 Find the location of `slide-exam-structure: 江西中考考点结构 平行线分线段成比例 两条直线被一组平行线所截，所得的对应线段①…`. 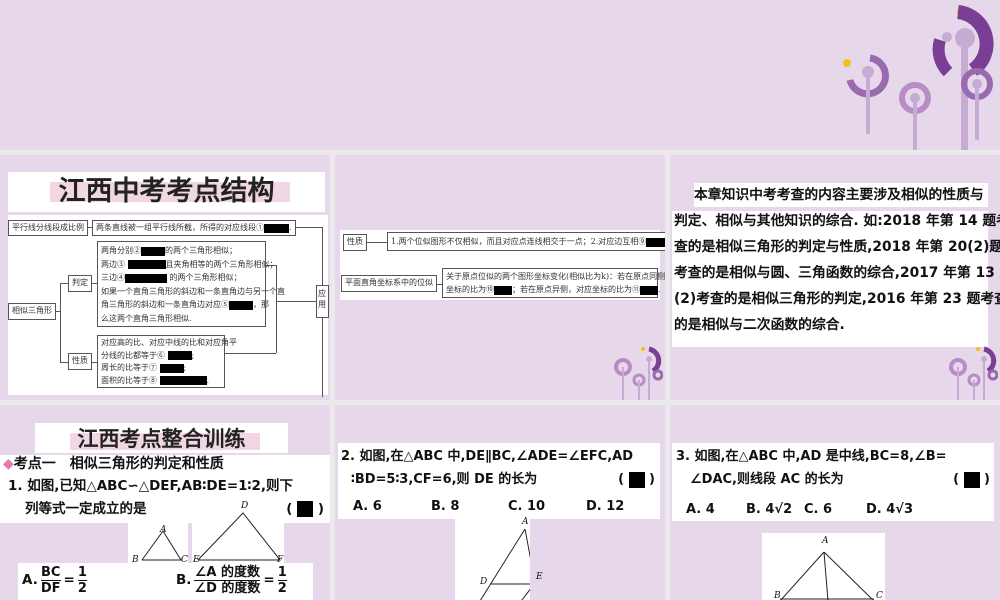

slide-exam-structure: 江西中考考点结构 平行线分线段成比例 两条直线被一组平行线所截，所得的对应线段①… is located at coordinates (165, 277).